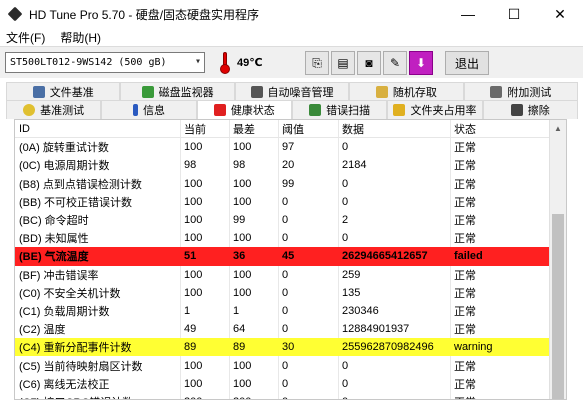 The width and height of the screenshot is (583, 400). What do you see at coordinates (467, 63) in the screenshot?
I see `exit-button: 退出` at bounding box center [467, 63].